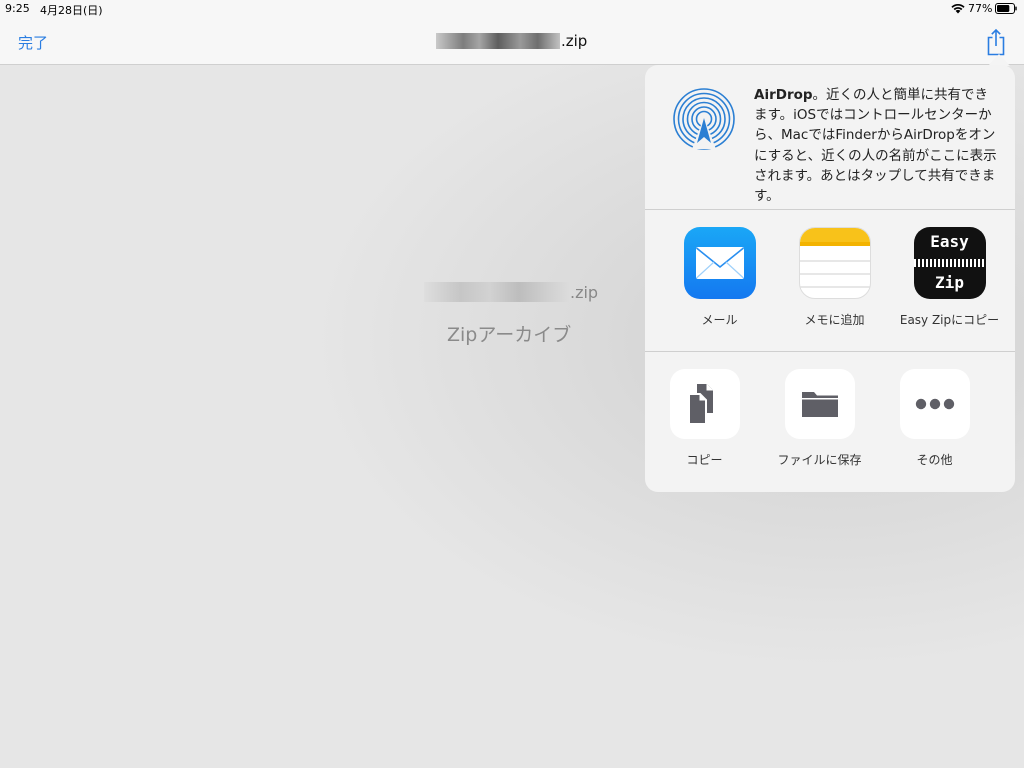 The image size is (1024, 768). I want to click on share-action-copy: コピー, so click(704, 418).